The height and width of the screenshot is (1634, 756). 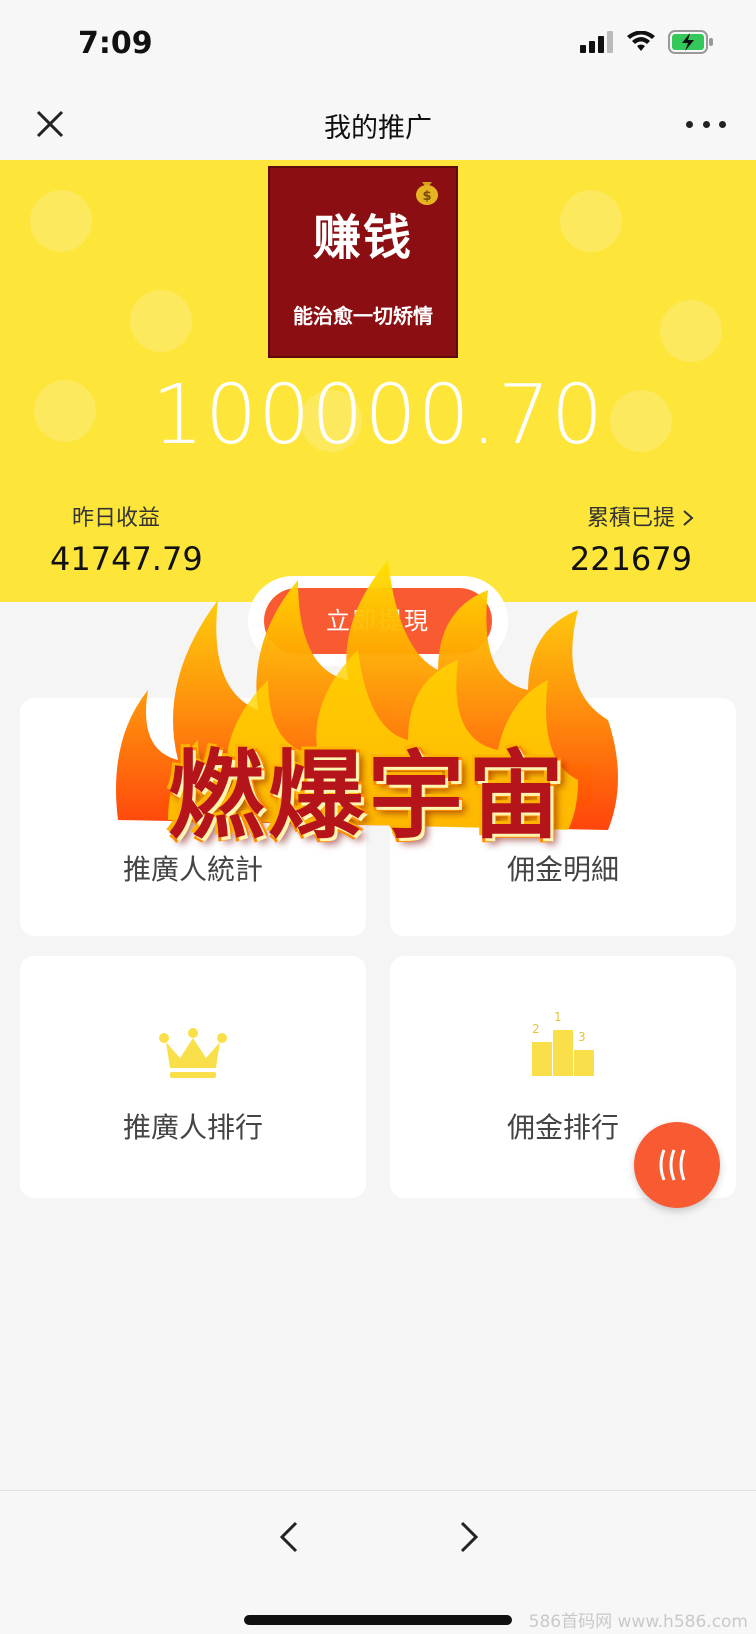 What do you see at coordinates (290, 1537) in the screenshot?
I see `chevron-left-icon` at bounding box center [290, 1537].